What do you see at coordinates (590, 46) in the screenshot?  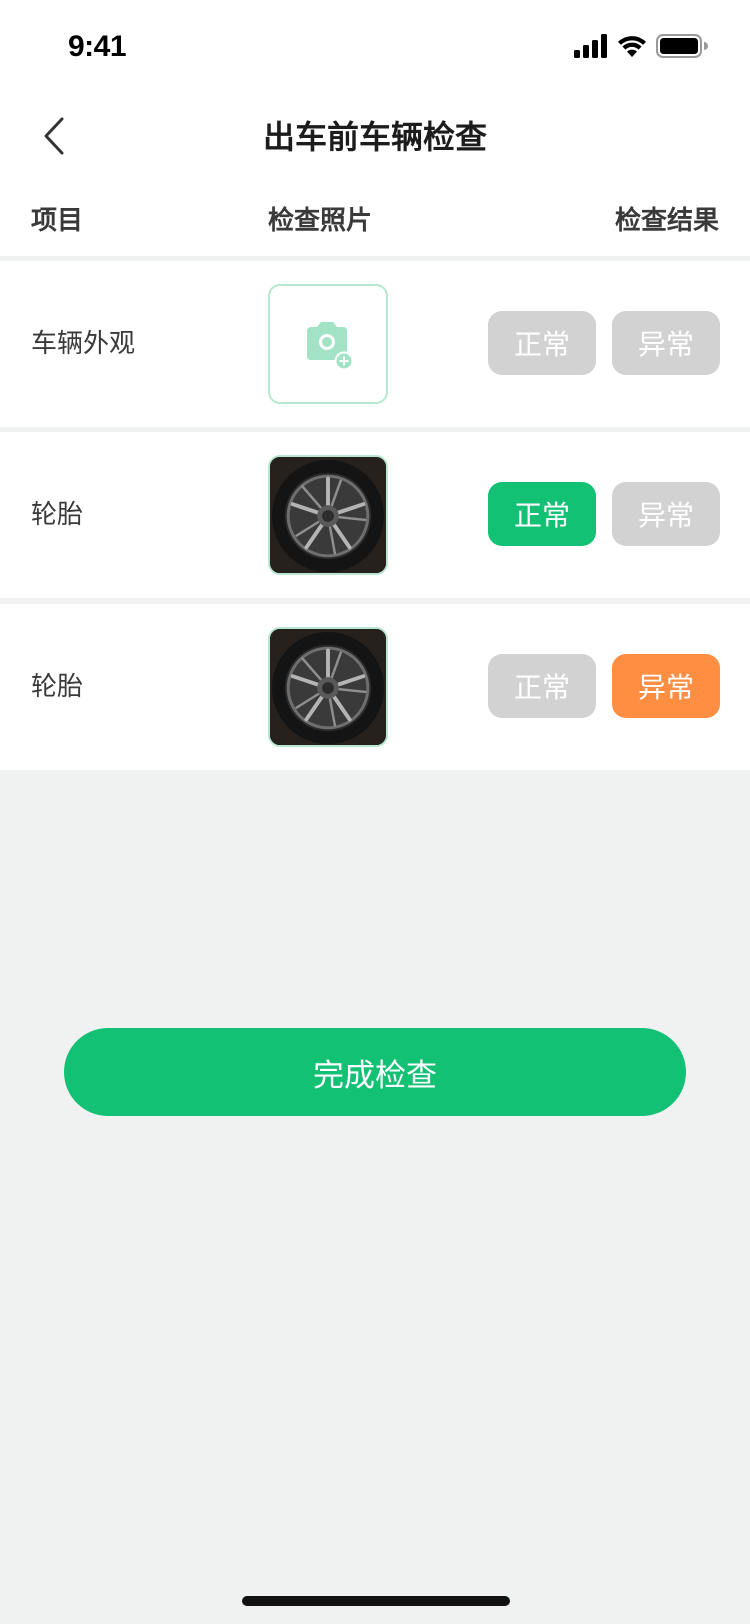 I see `cellular-signal-icon` at bounding box center [590, 46].